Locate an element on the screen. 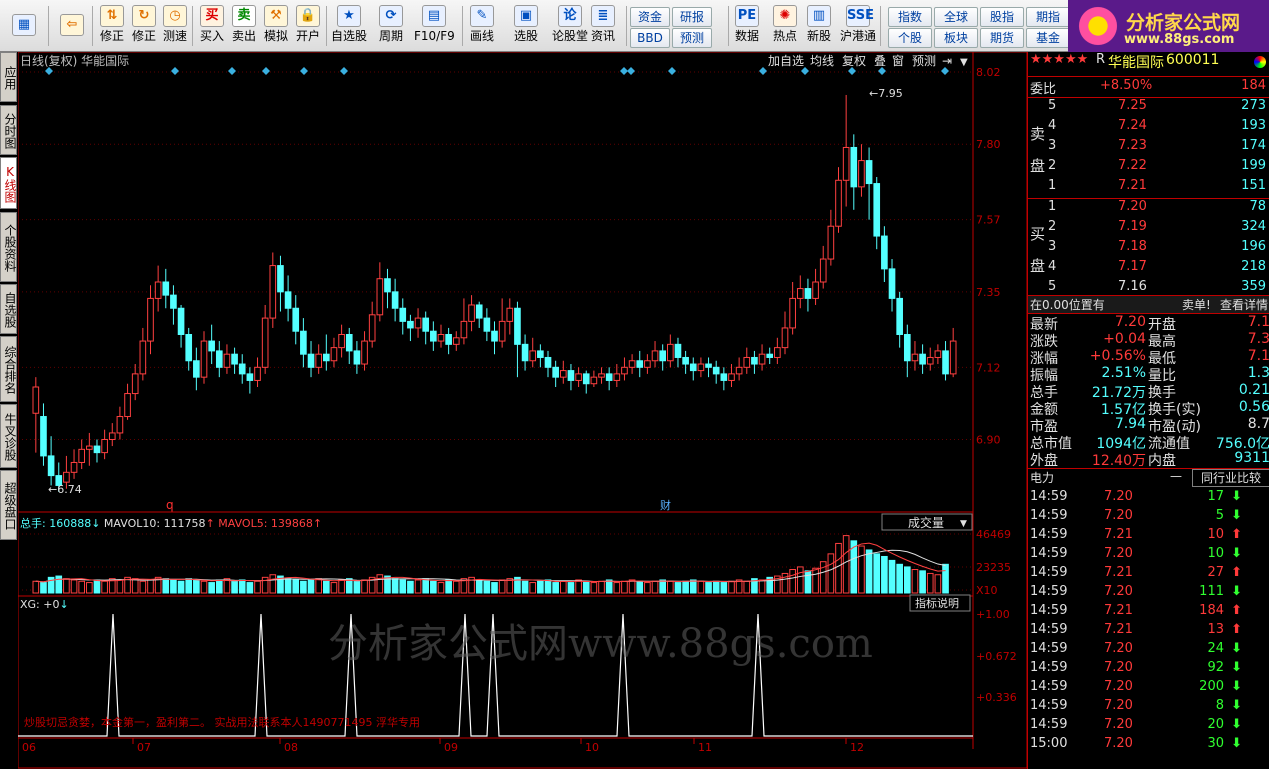  chart-header-button-3: 叠 is located at coordinates (880, 61).